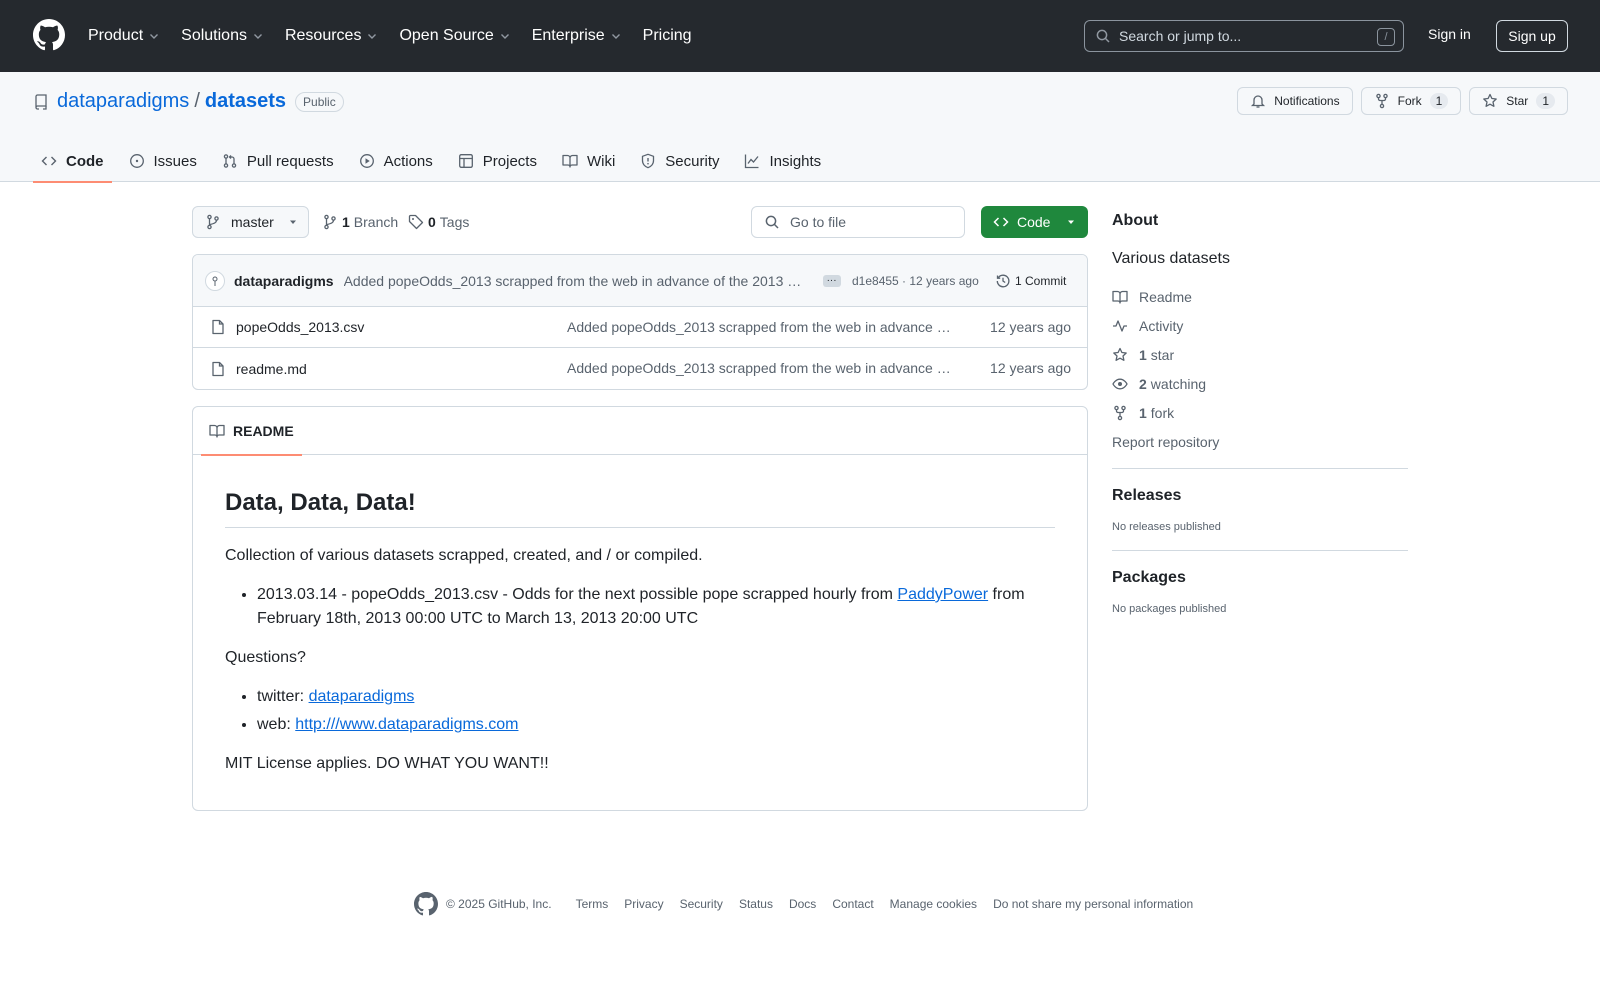  Describe the element at coordinates (406, 724) in the screenshot. I see `website-link: http:///www.dataparadigms.com` at that location.